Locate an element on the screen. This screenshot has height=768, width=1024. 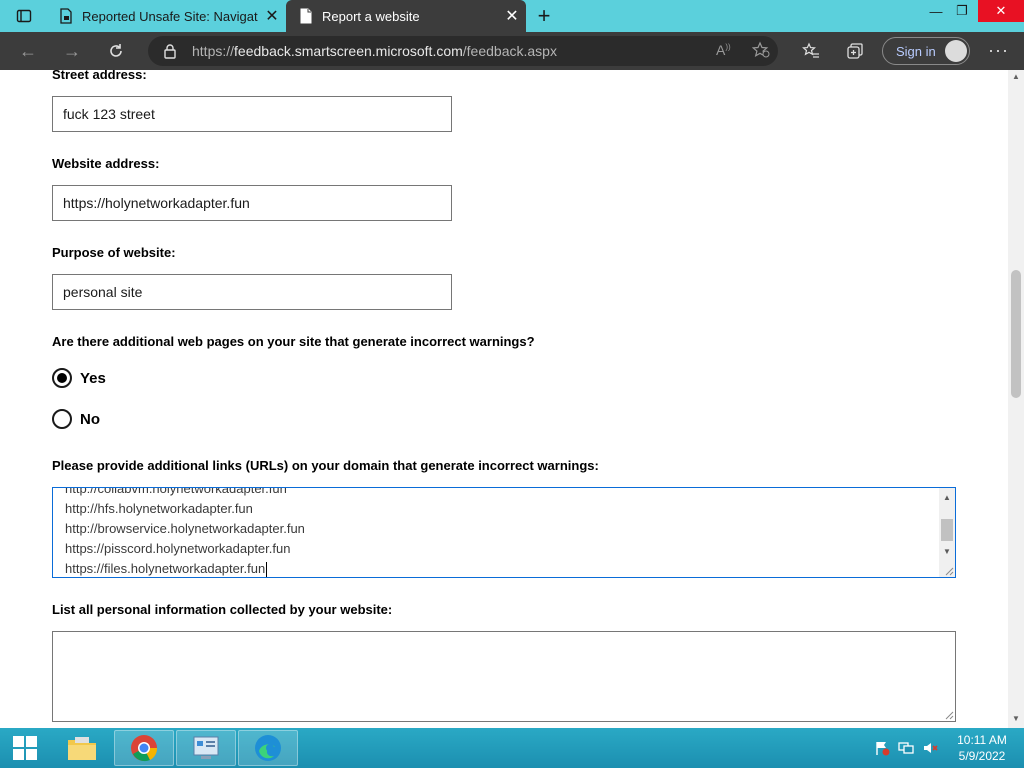
forward-button: → is located at coordinates (72, 51).